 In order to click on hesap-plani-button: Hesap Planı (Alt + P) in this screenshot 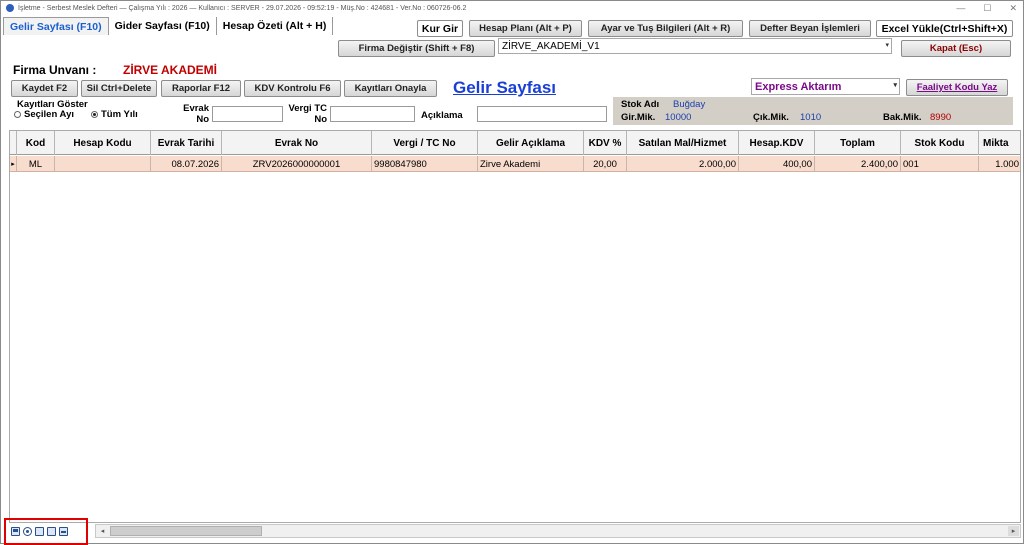, I will do `click(525, 28)`.